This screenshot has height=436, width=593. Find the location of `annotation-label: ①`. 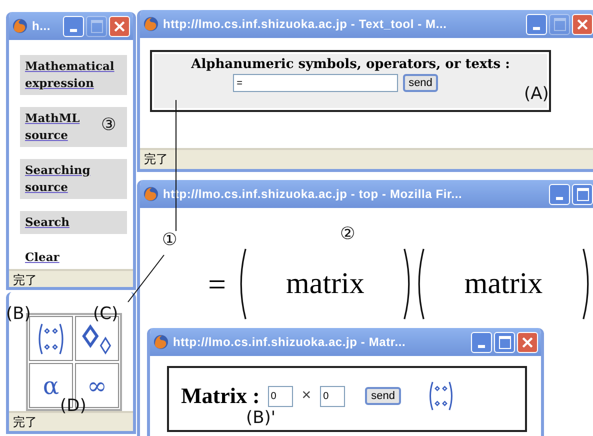

annotation-label: ① is located at coordinates (170, 240).